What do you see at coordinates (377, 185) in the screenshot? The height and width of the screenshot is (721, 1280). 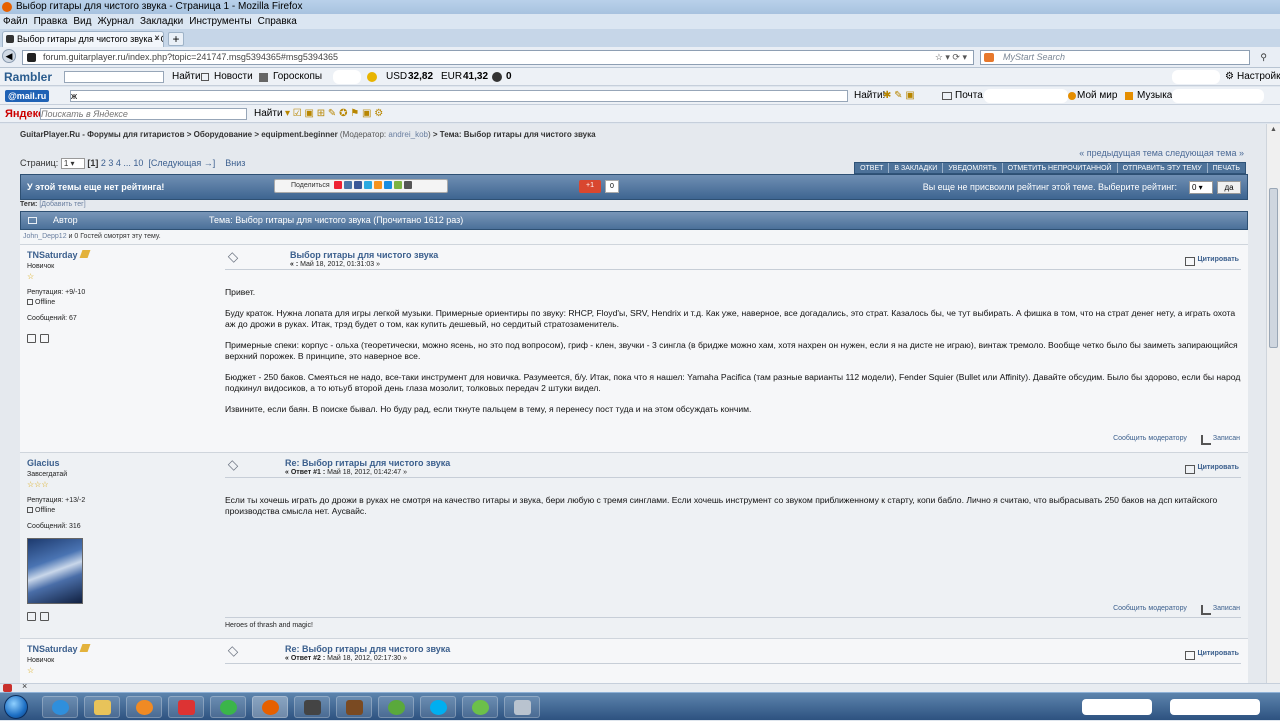 I see `odnoklassniki-icon` at bounding box center [377, 185].